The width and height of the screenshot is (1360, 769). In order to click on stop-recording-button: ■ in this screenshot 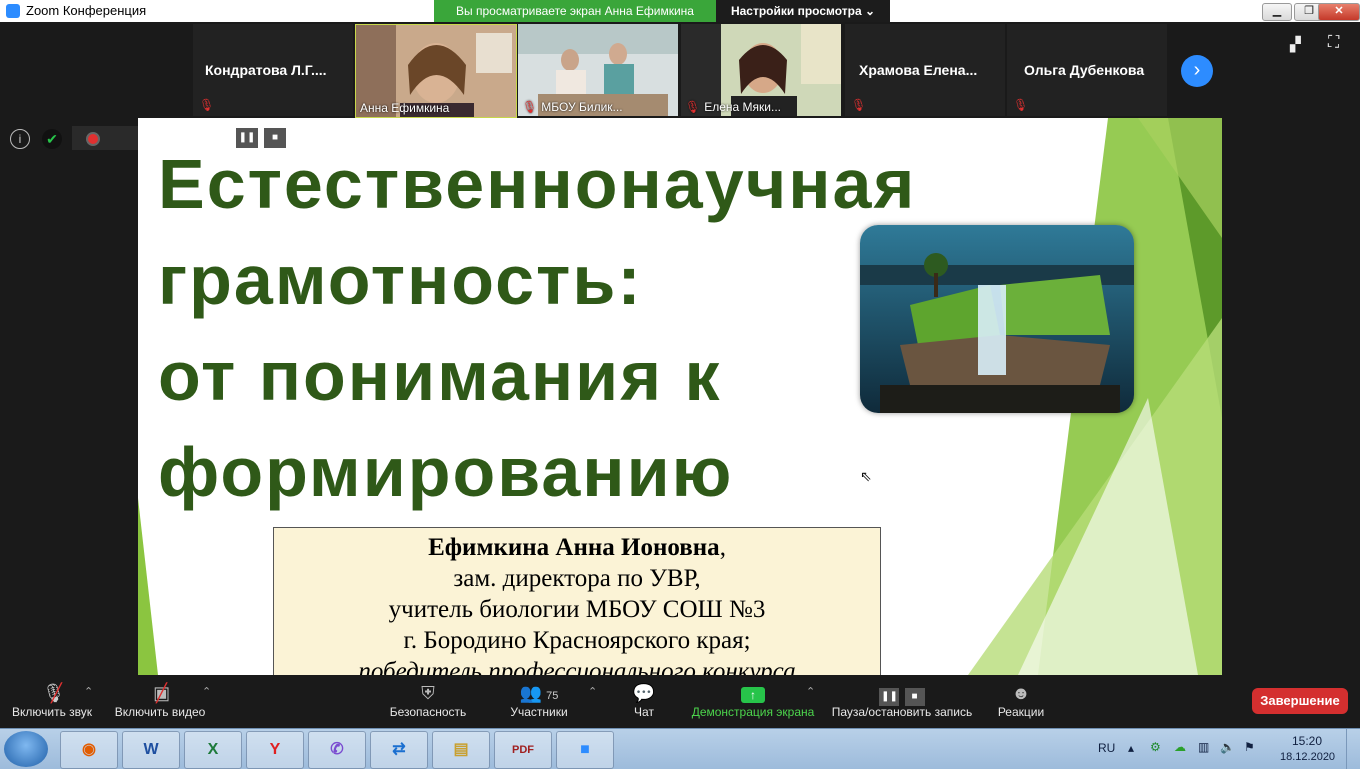, I will do `click(275, 138)`.